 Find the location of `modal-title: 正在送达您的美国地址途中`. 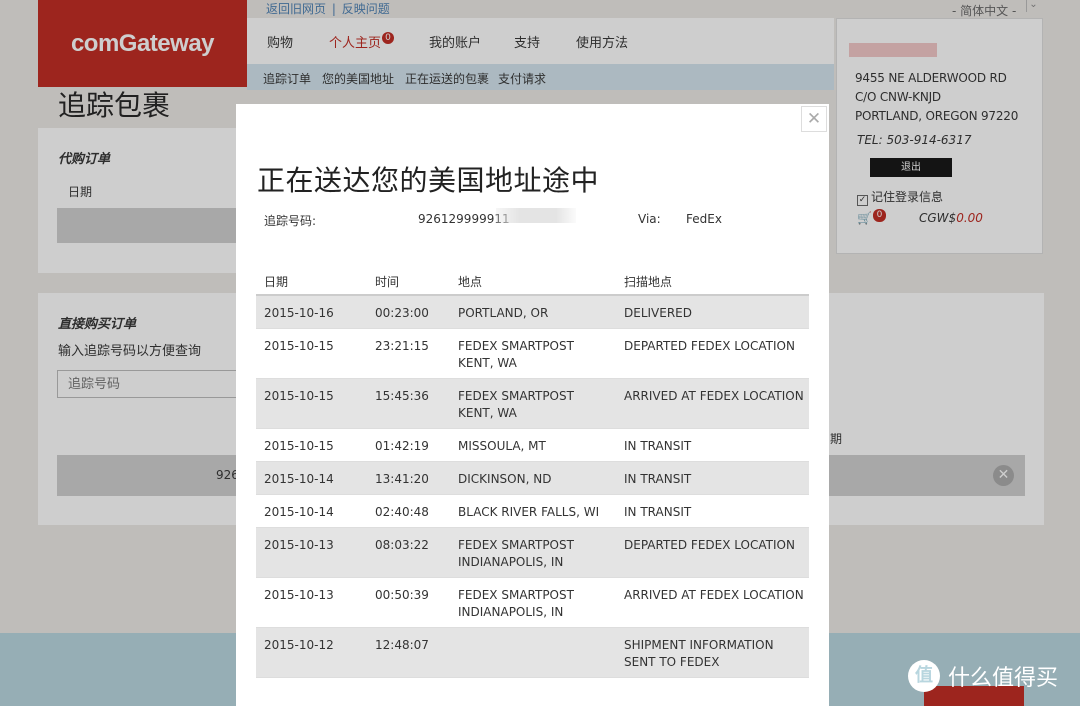

modal-title: 正在送达您的美国地址途中 is located at coordinates (428, 180).